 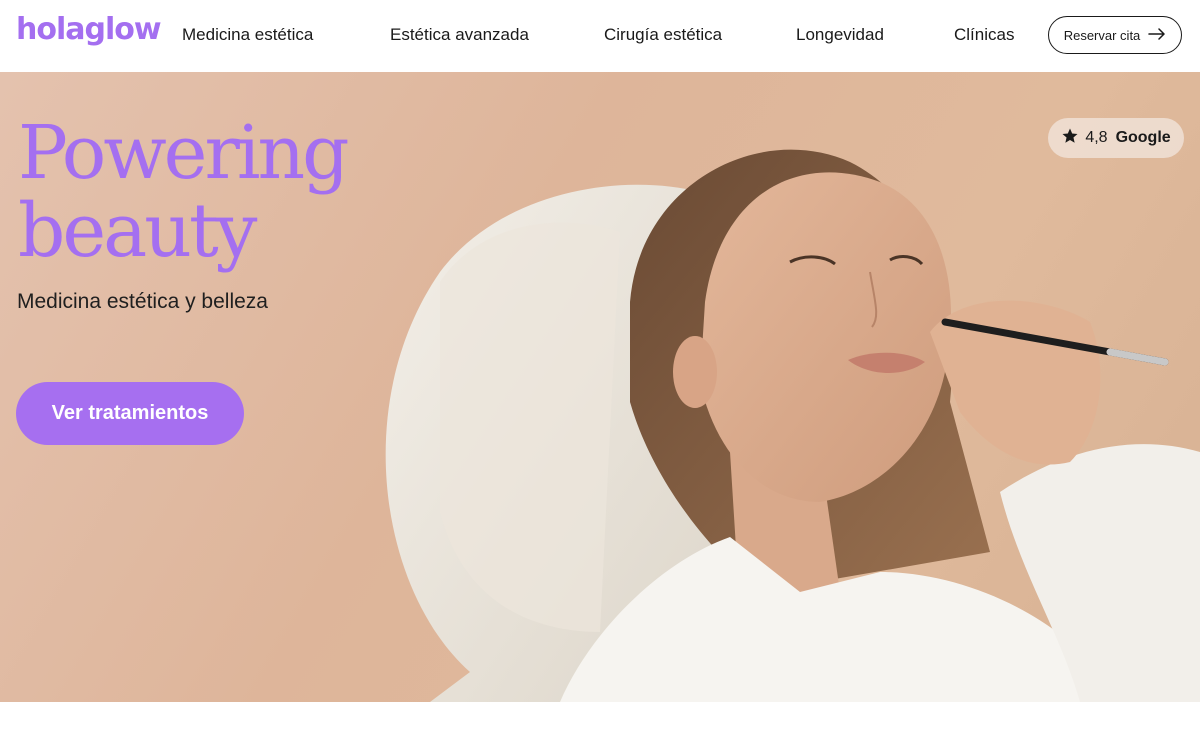 I want to click on nav-link-estetica-avanzada: Estética avanzada, so click(x=459, y=35).